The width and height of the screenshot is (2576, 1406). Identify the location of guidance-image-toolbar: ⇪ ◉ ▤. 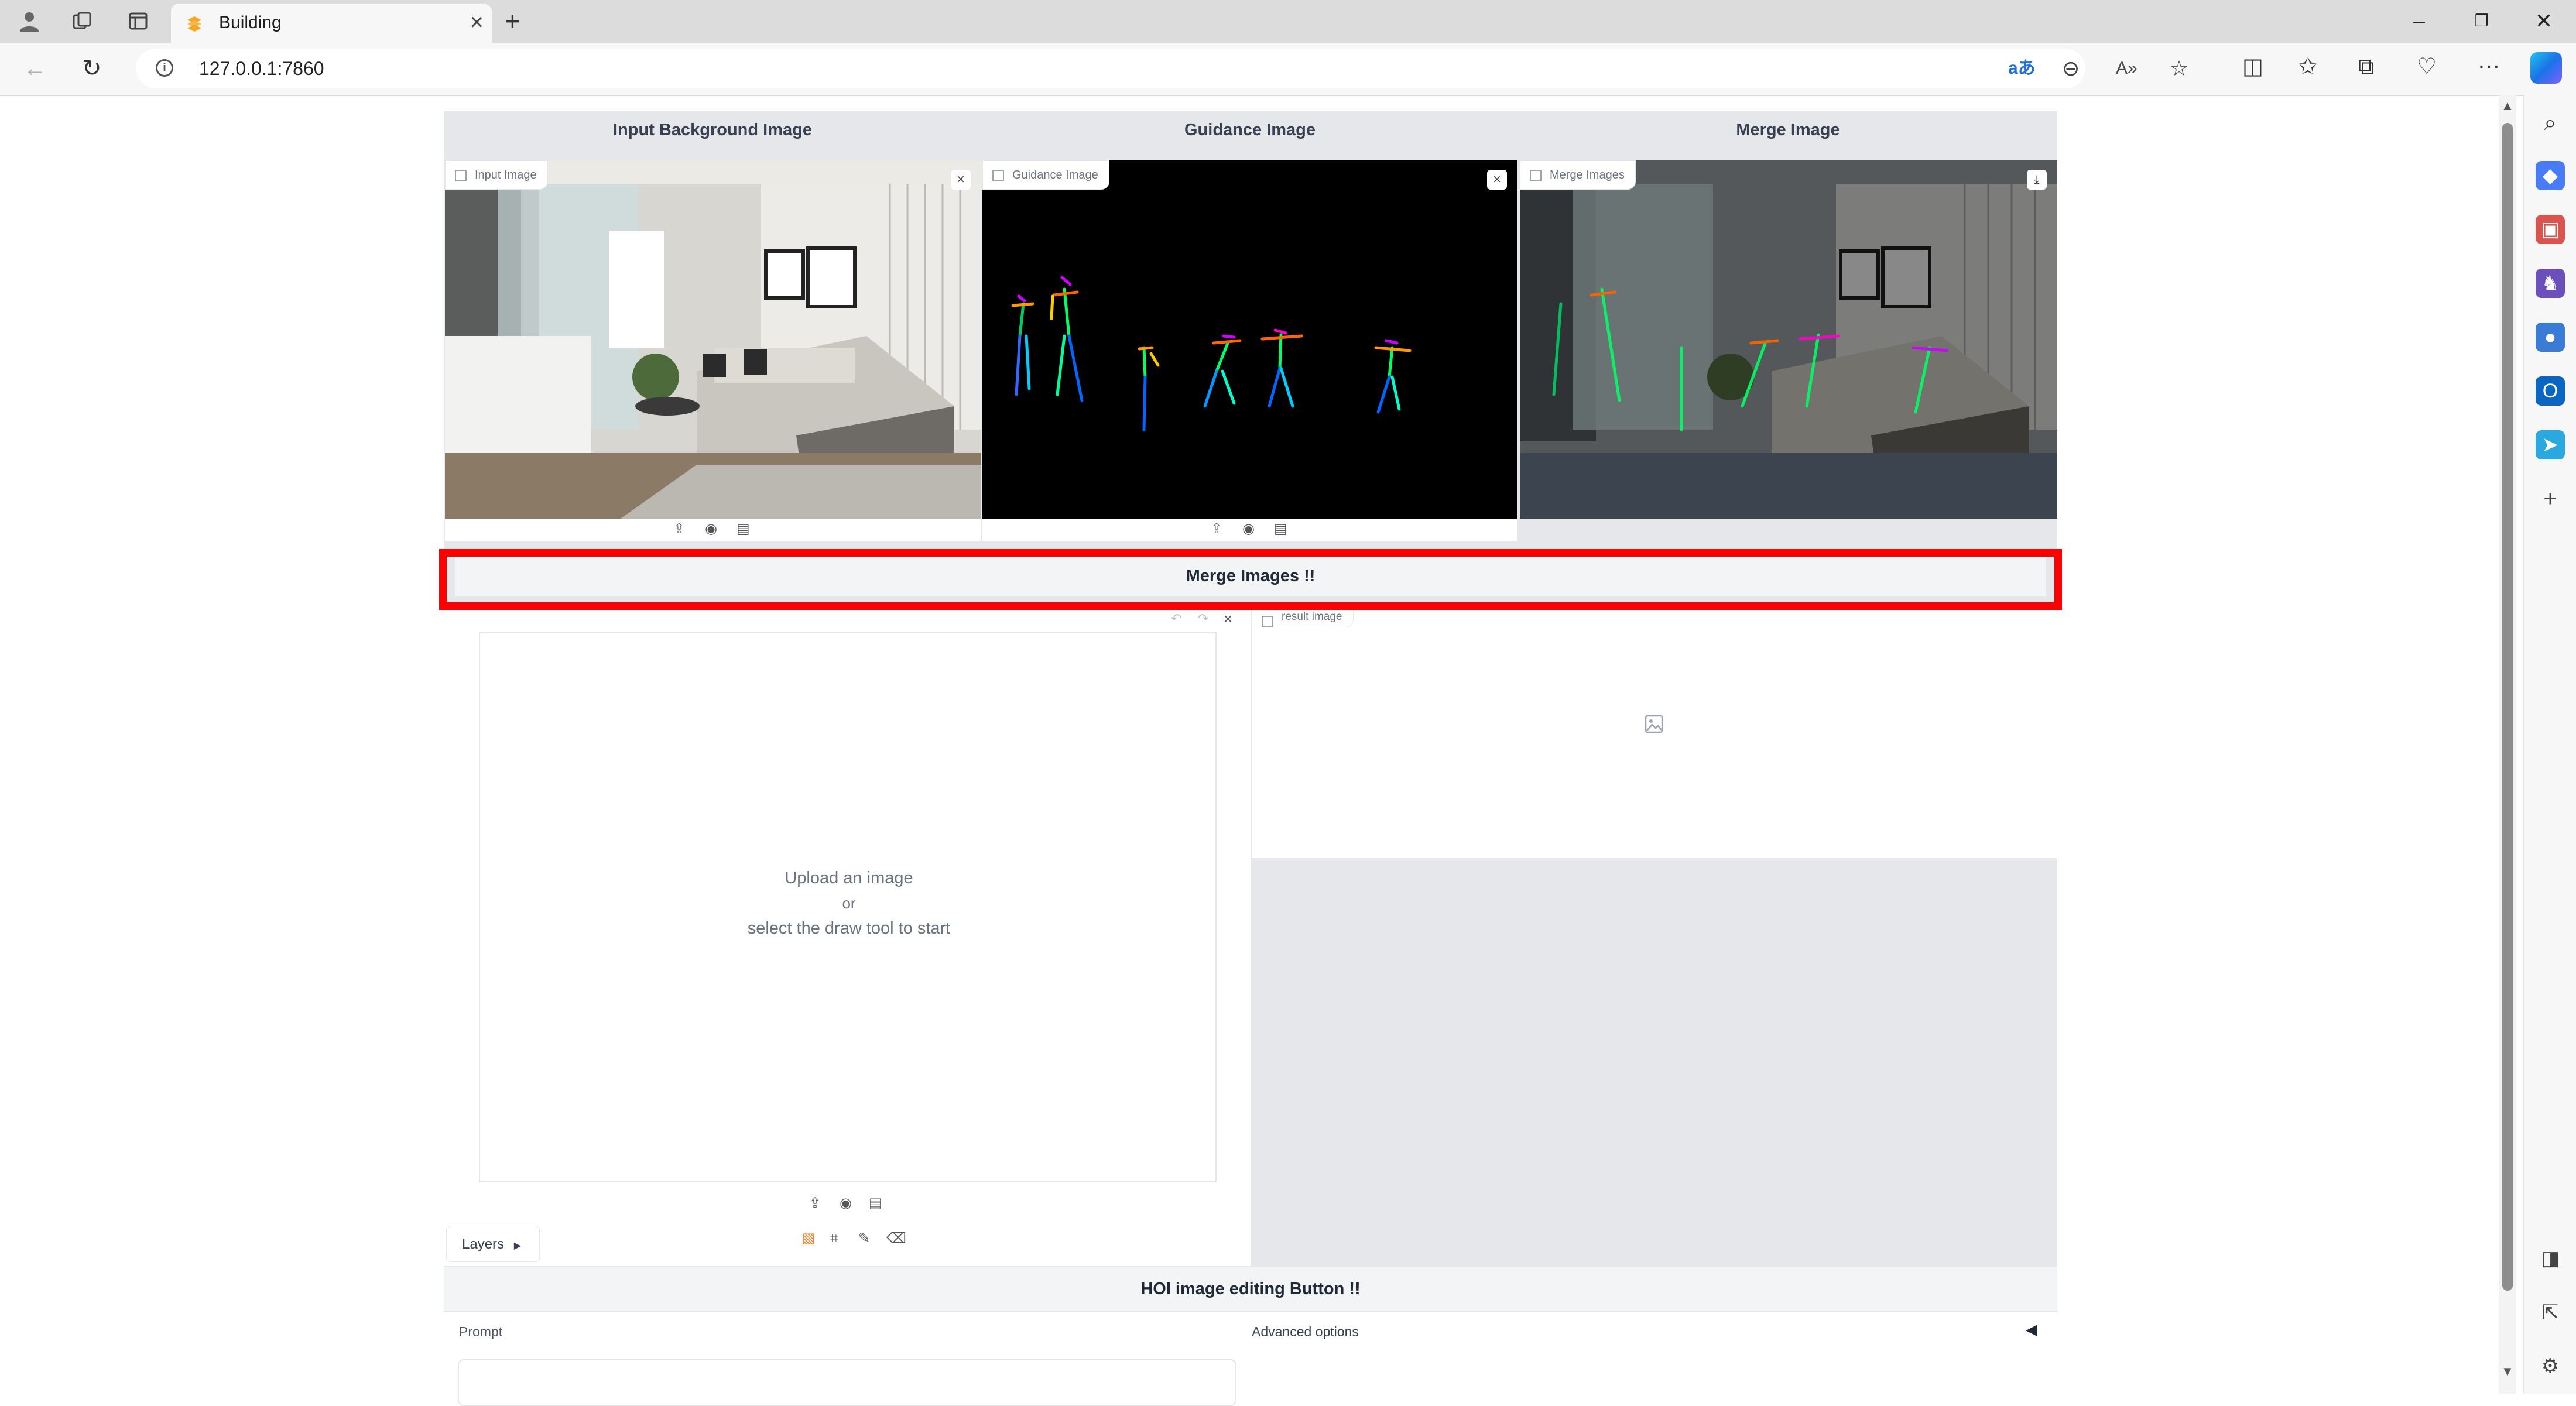
(1249, 530).